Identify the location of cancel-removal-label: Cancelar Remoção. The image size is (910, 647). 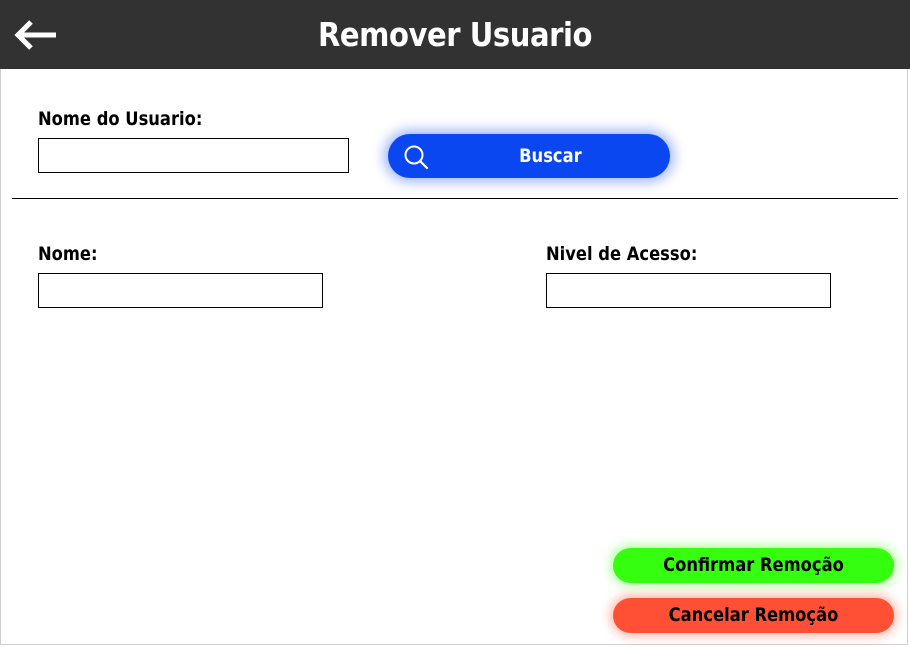
(753, 615).